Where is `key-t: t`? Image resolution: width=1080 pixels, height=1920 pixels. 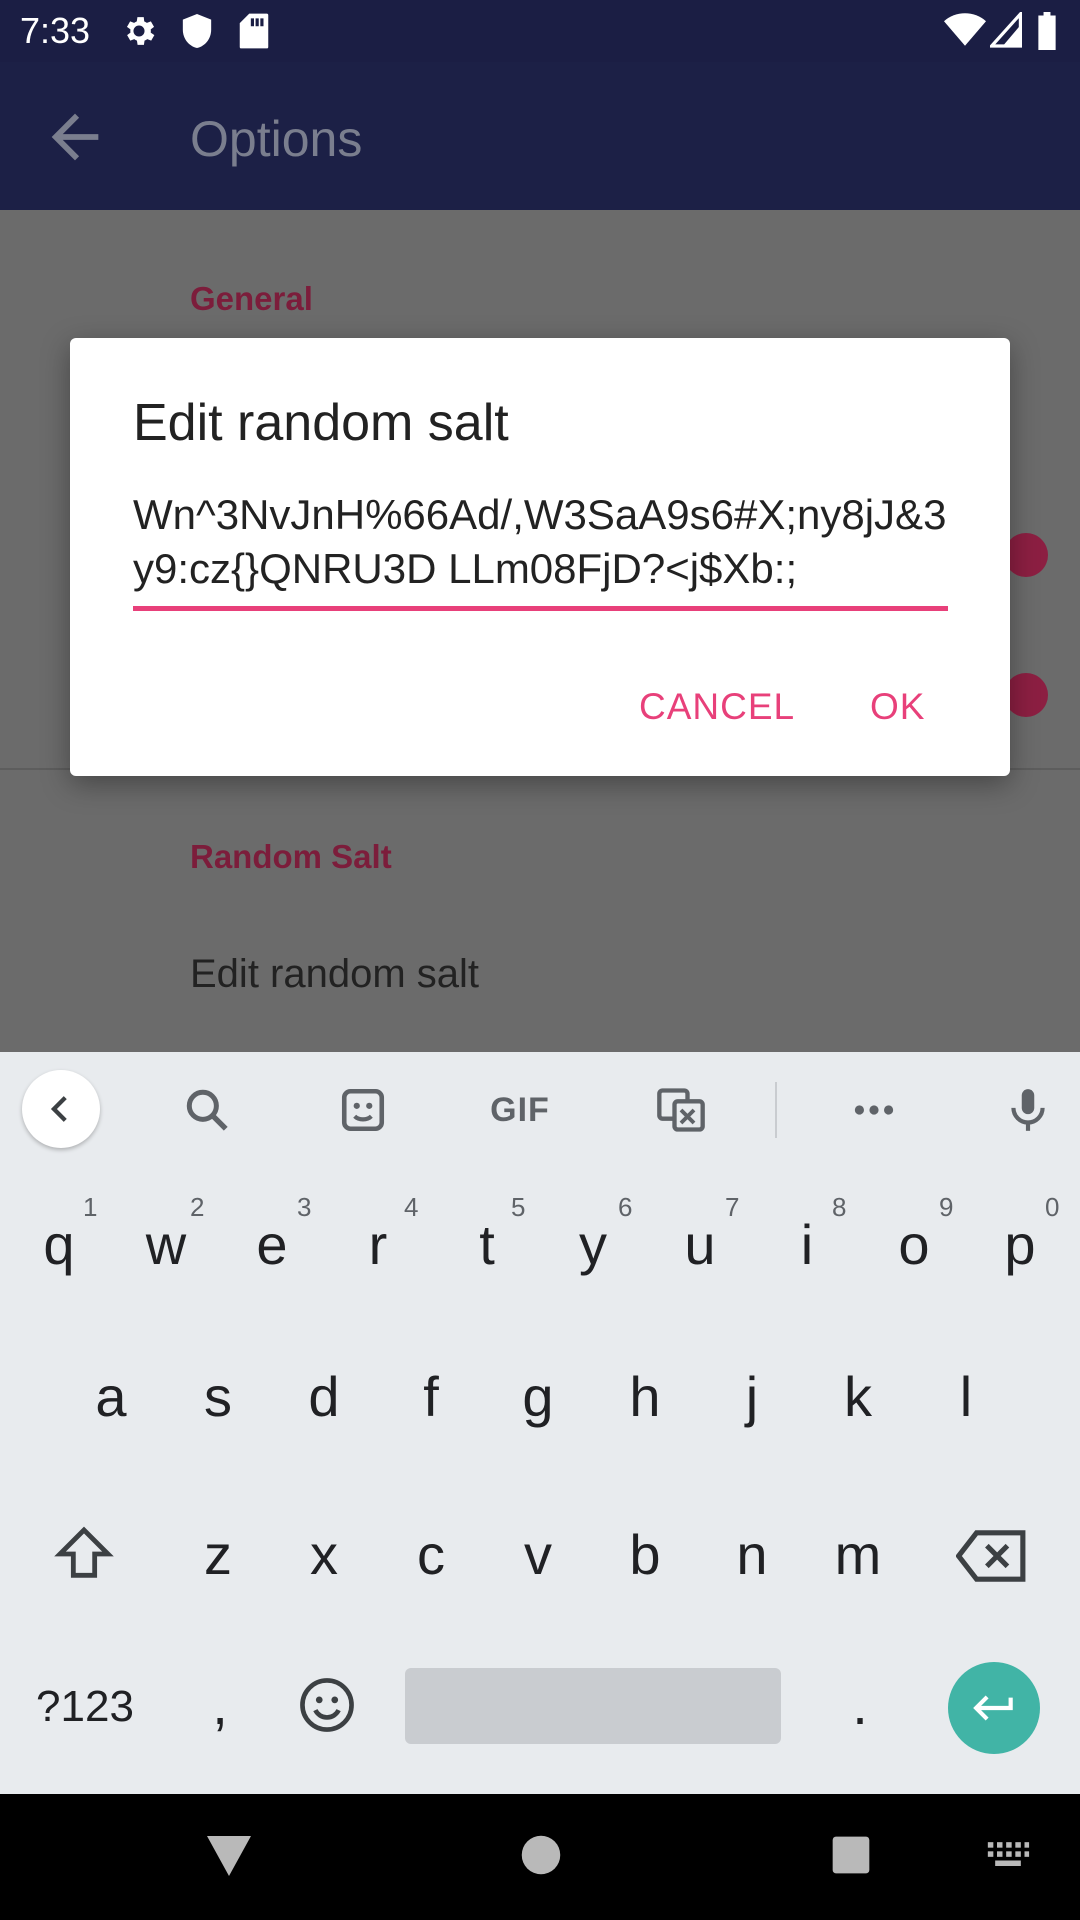 key-t: t is located at coordinates (487, 1244).